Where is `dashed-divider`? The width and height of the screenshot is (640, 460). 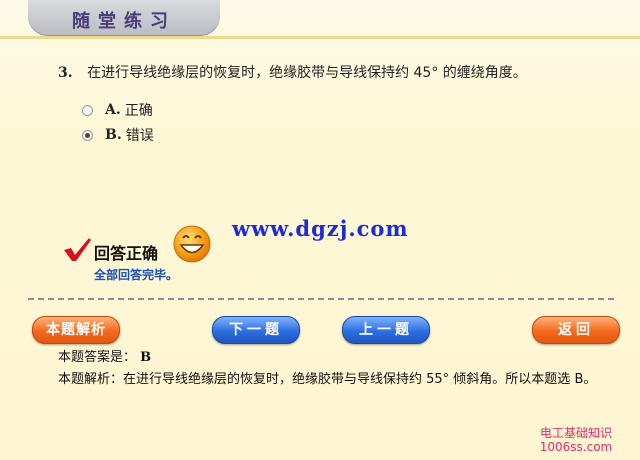
dashed-divider is located at coordinates (321, 299).